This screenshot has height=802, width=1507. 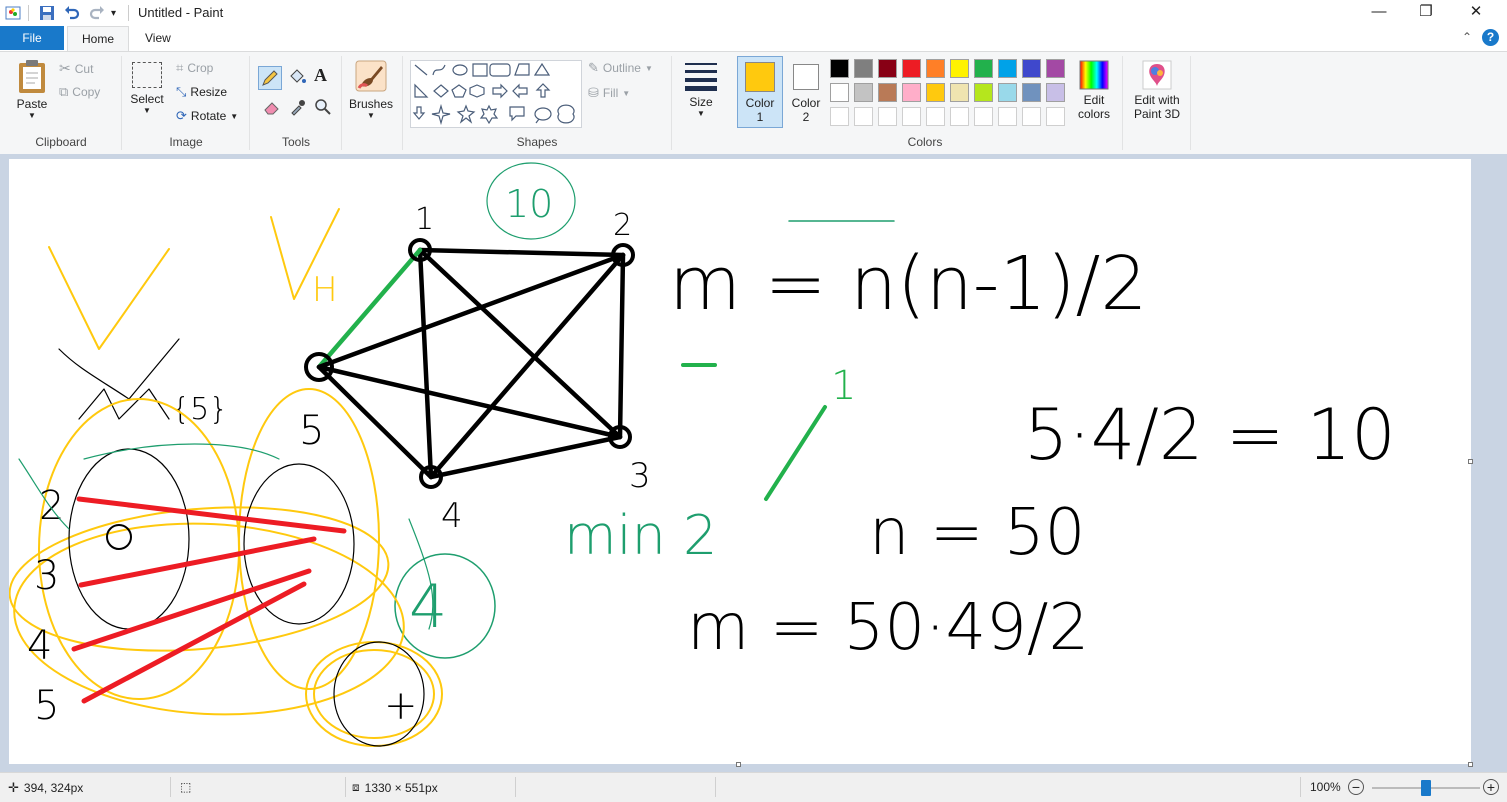 I want to click on fill-tool, so click(x=297, y=78).